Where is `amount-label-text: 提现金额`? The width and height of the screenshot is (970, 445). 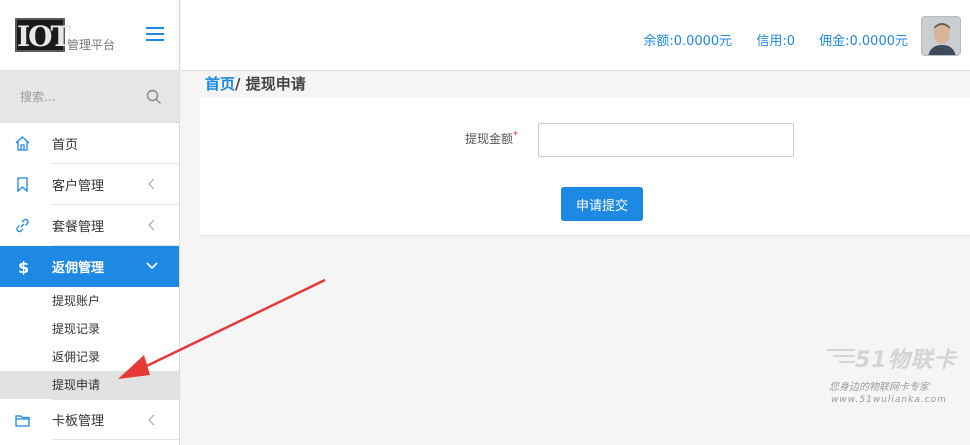 amount-label-text: 提现金额 is located at coordinates (489, 139).